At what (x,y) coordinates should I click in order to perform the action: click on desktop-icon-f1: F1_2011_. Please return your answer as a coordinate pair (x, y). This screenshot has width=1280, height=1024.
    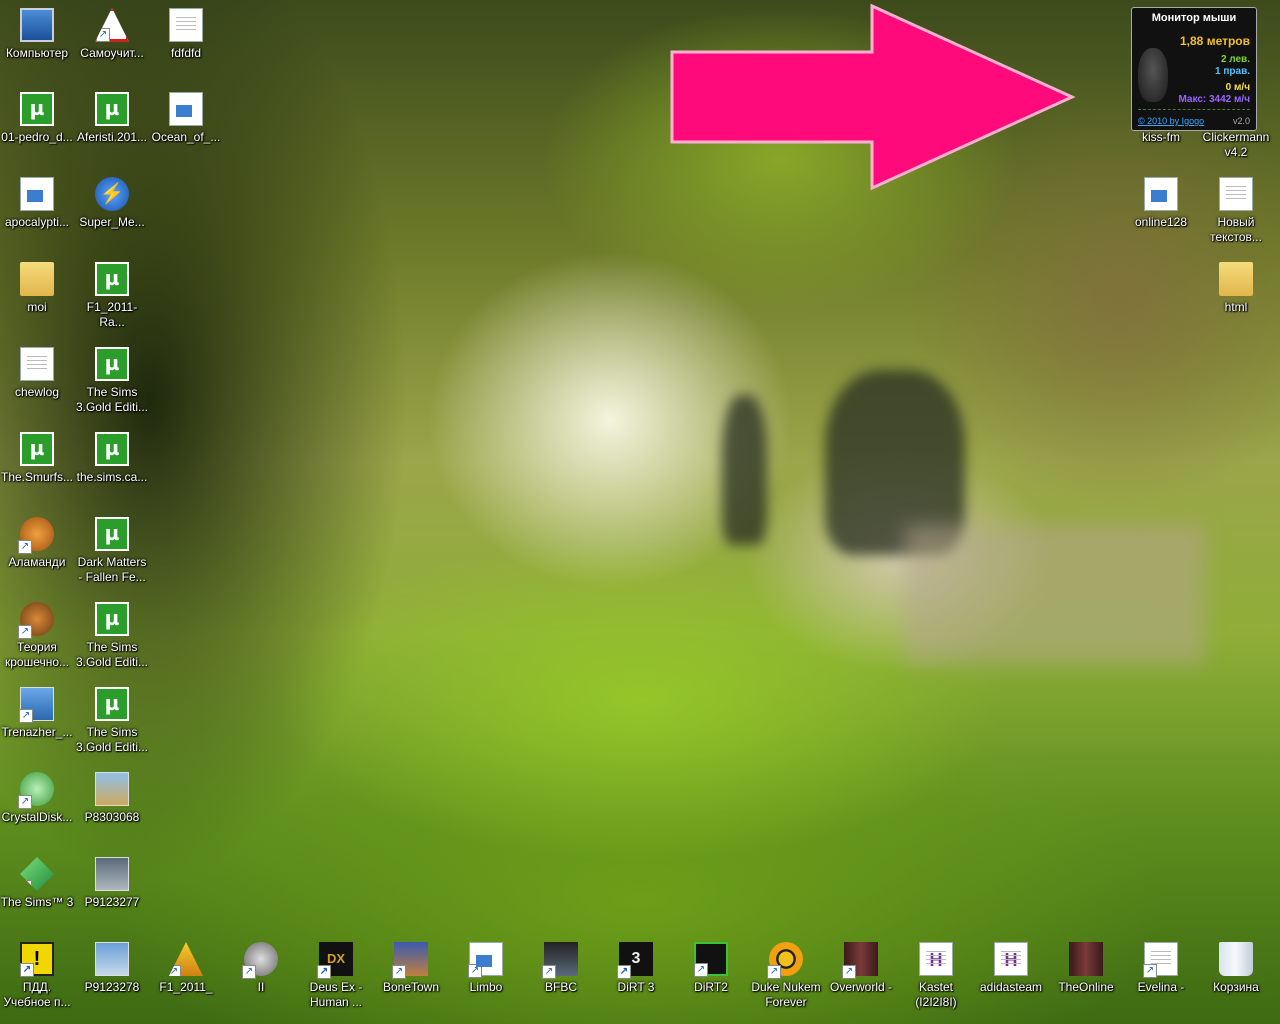
    Looking at the image, I should click on (186, 968).